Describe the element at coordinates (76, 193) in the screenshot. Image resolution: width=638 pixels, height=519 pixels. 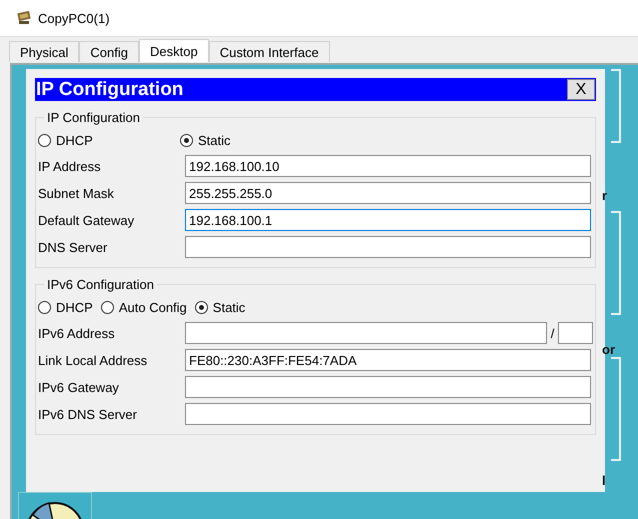
I see `field-label: Subnet Mask` at that location.